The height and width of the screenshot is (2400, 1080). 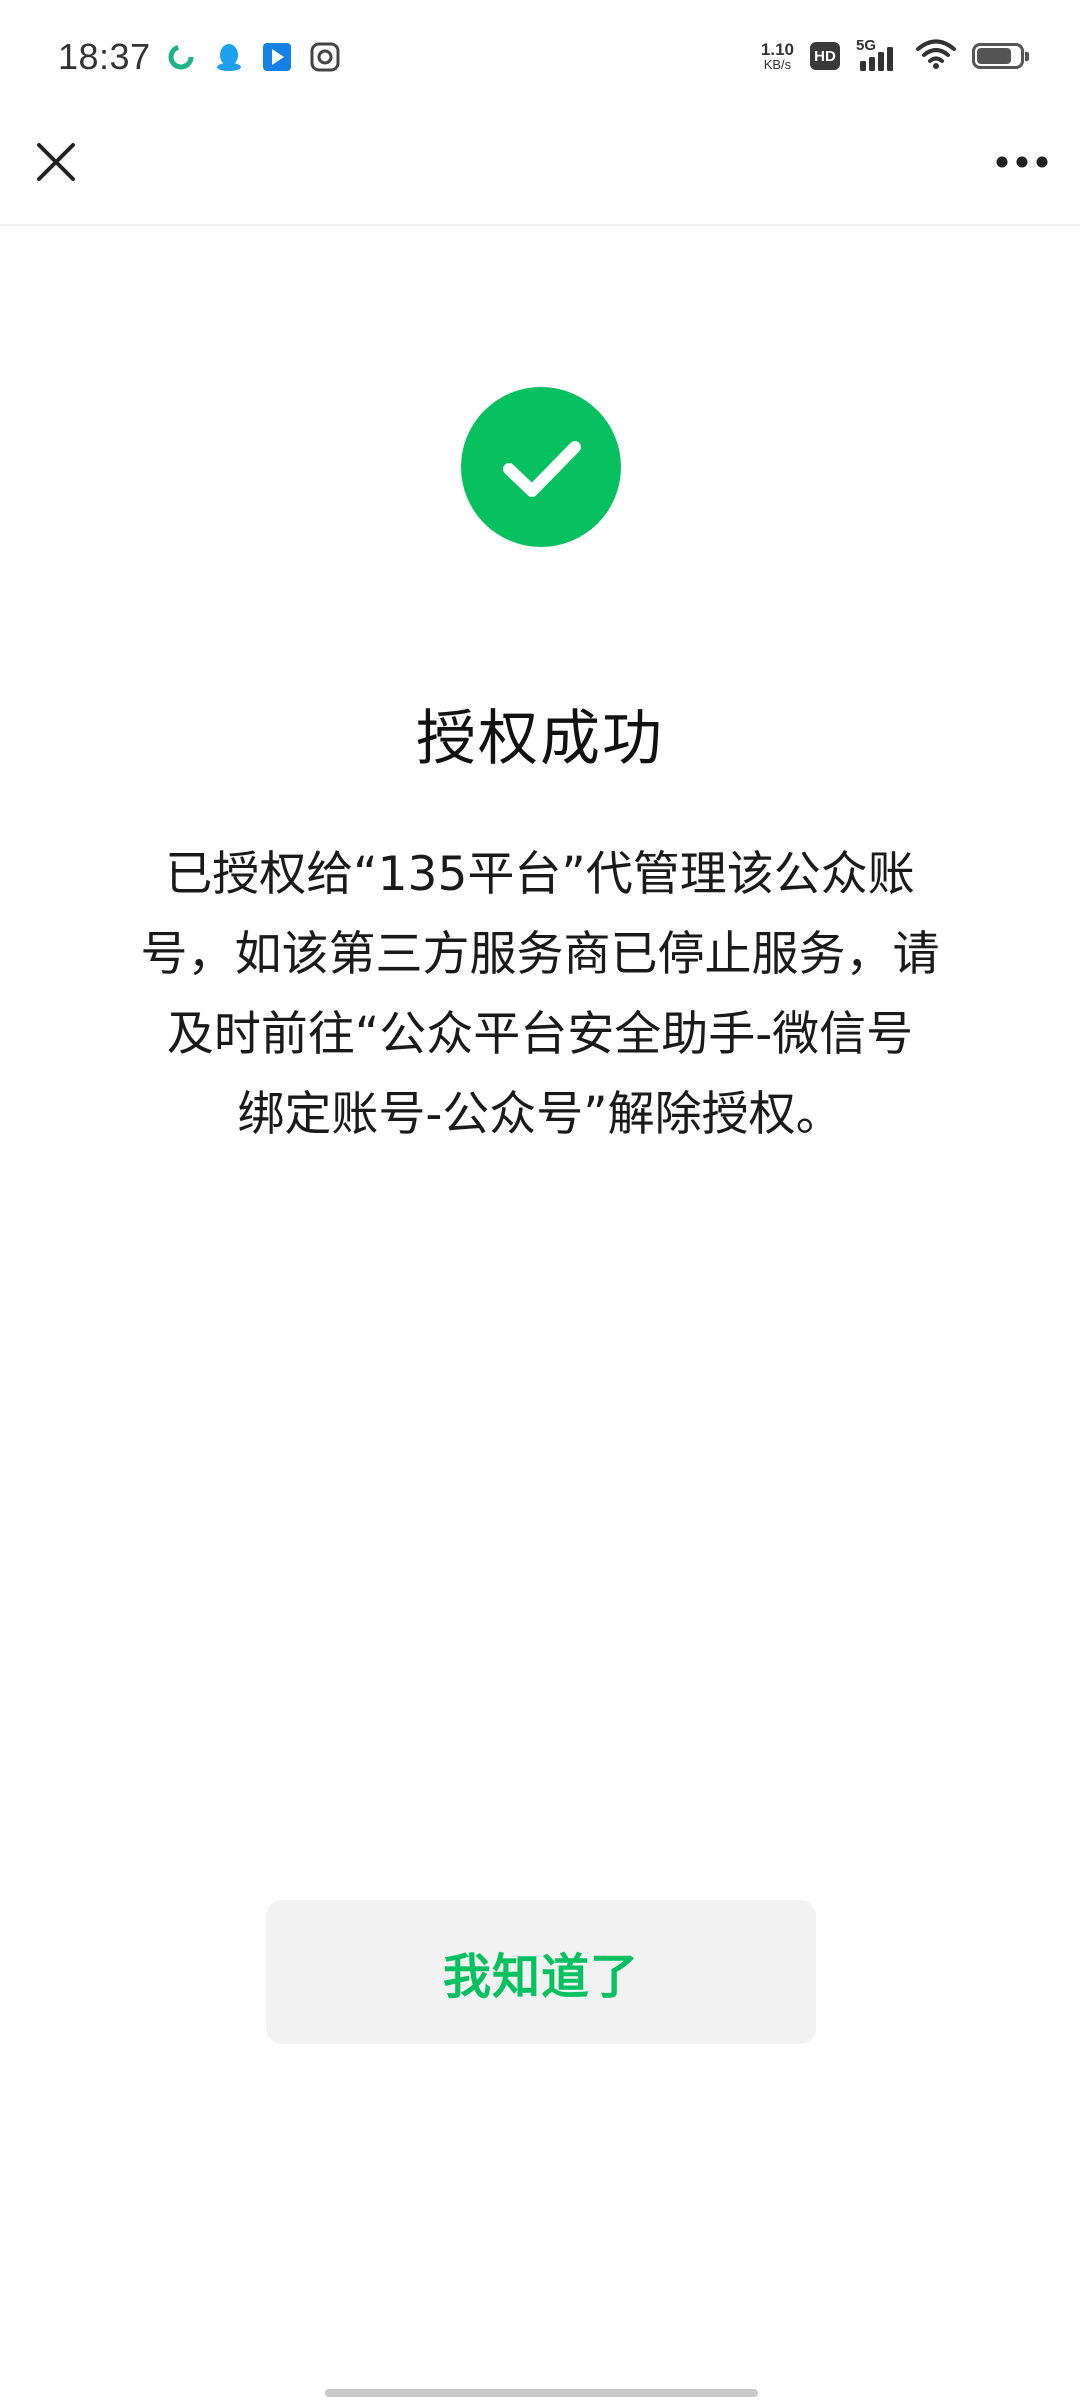 I want to click on more-button, so click(x=1022, y=162).